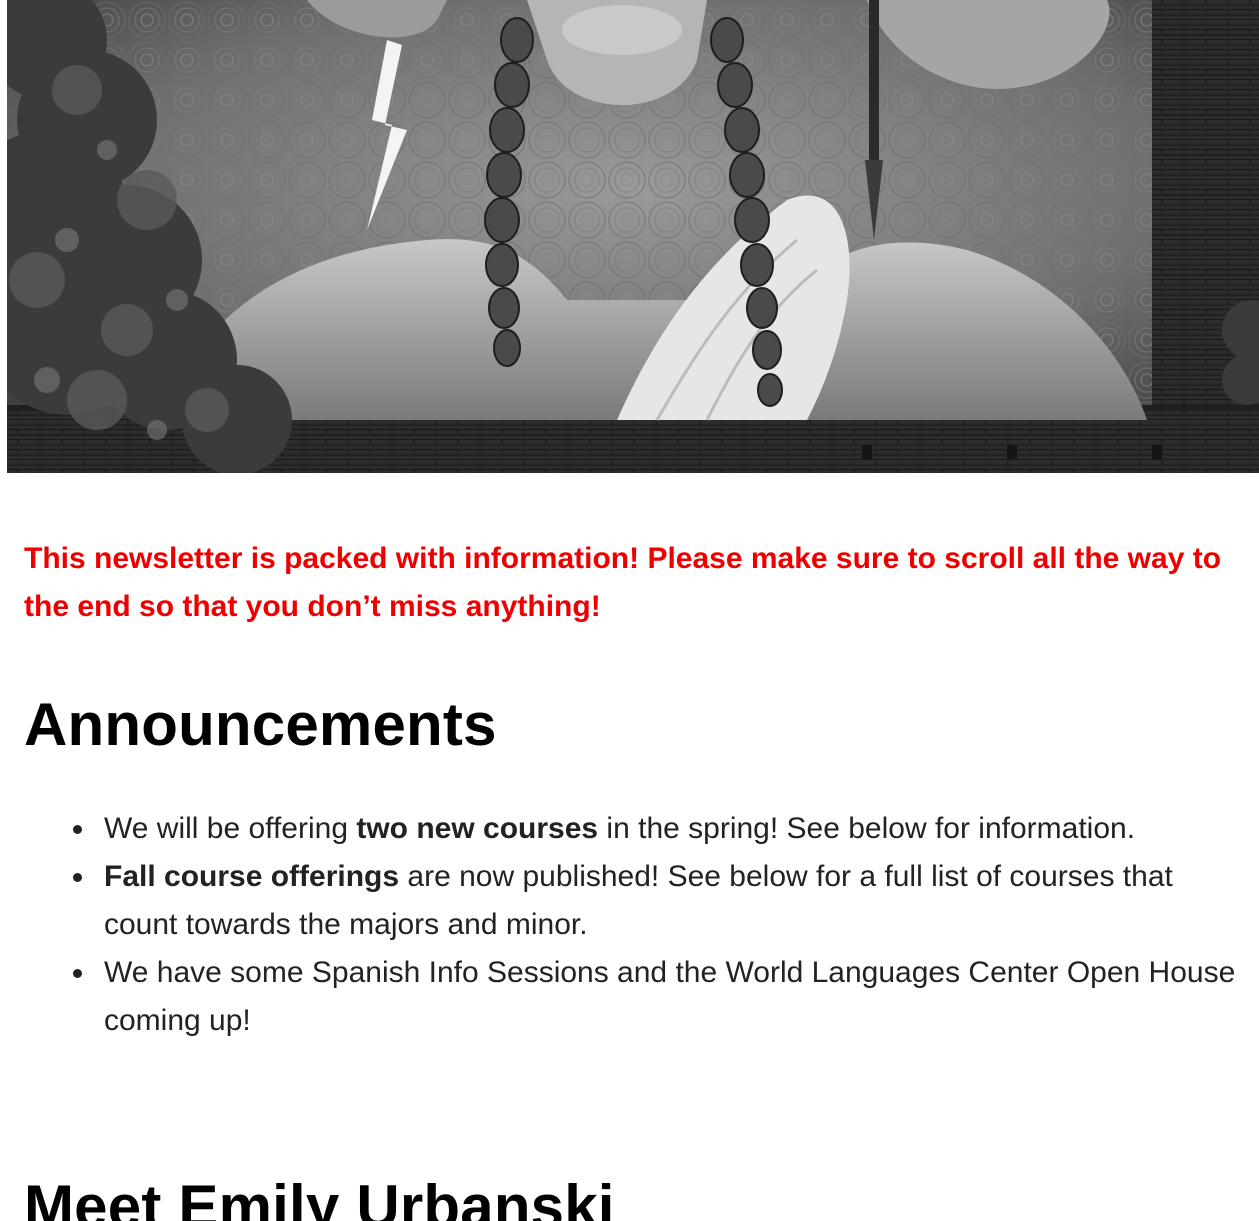  I want to click on item-text-bold: two new courses, so click(477, 828).